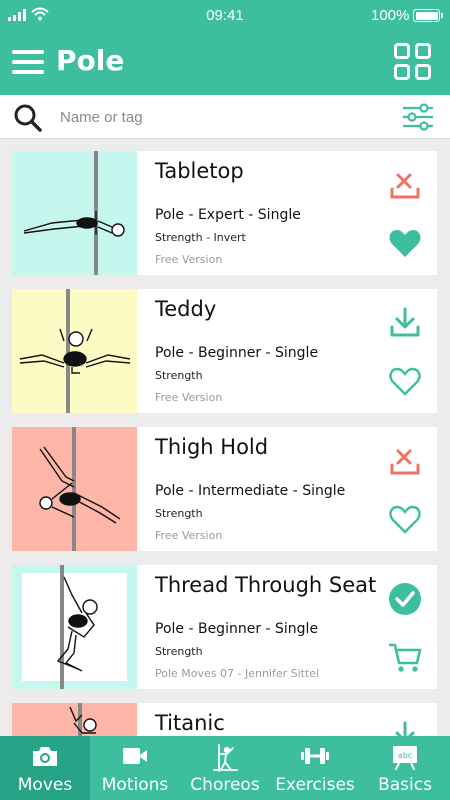  I want to click on dancer-icon, so click(225, 758).